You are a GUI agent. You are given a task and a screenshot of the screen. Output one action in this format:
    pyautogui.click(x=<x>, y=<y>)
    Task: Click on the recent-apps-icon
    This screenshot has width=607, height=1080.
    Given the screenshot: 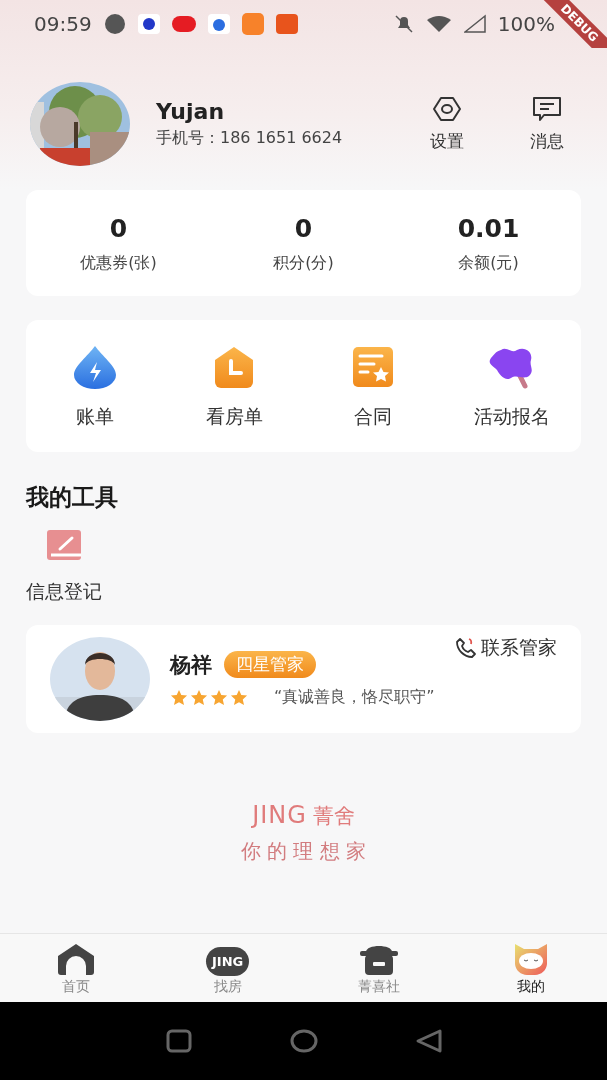 What is the action you would take?
    pyautogui.click(x=178, y=1041)
    